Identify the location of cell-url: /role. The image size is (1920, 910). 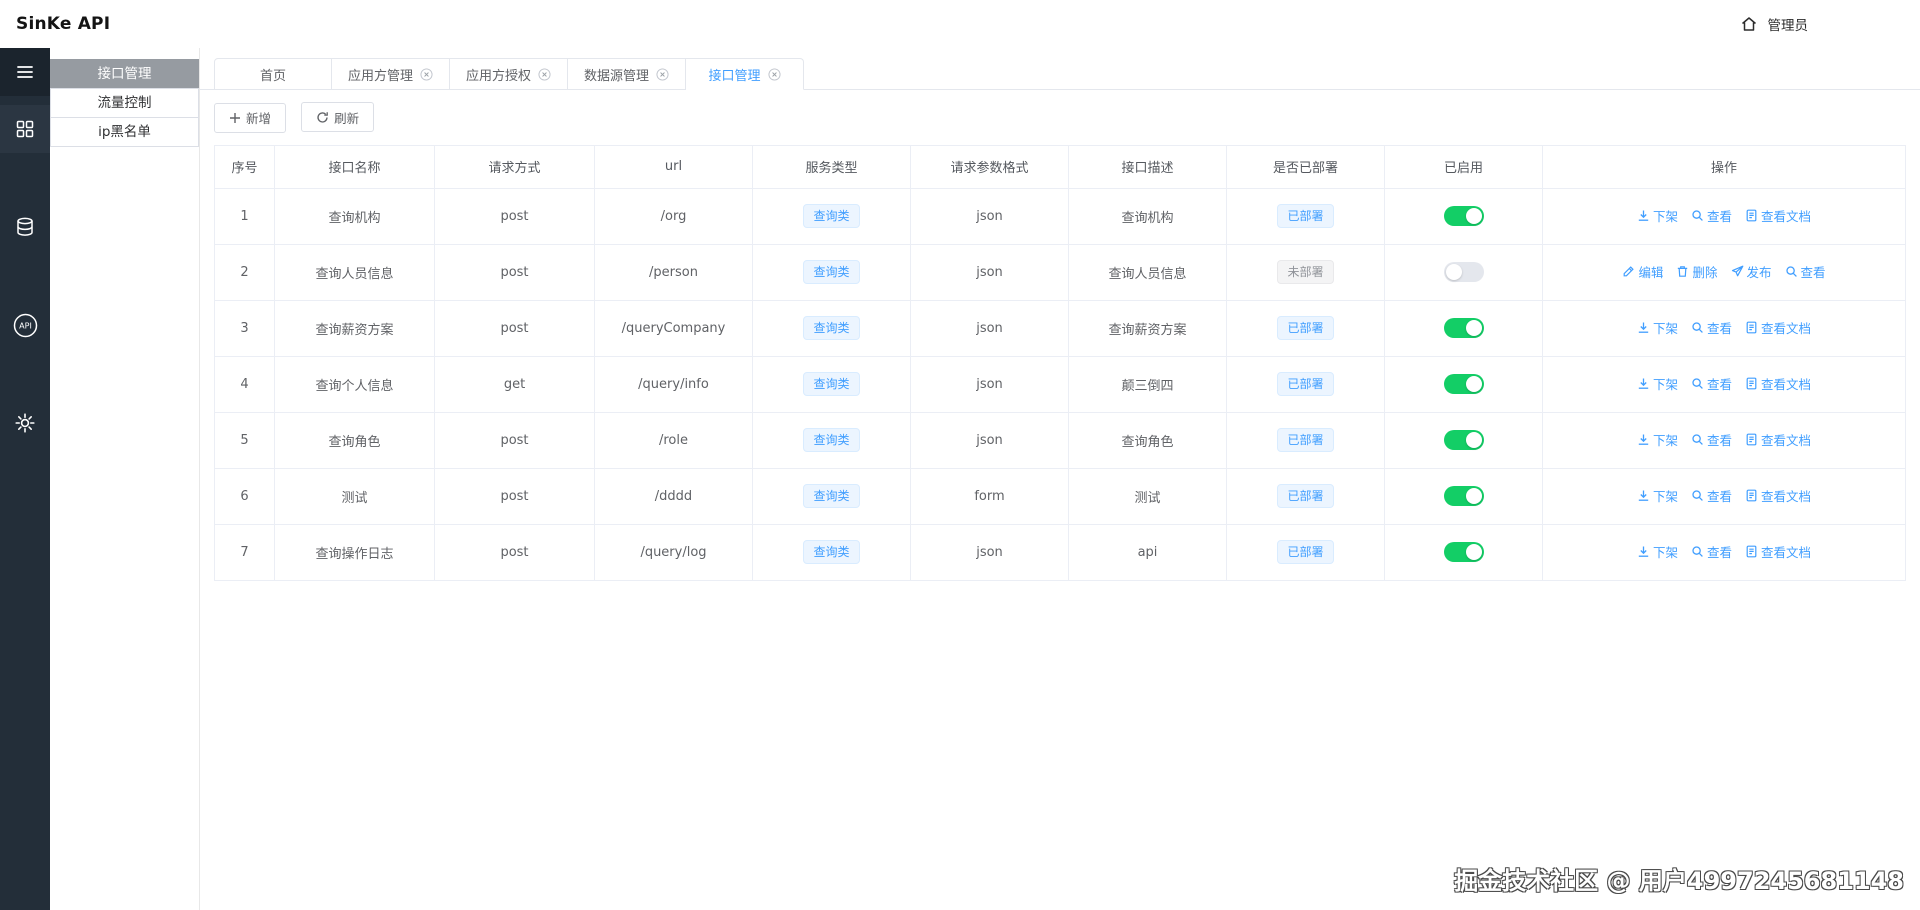
(673, 440).